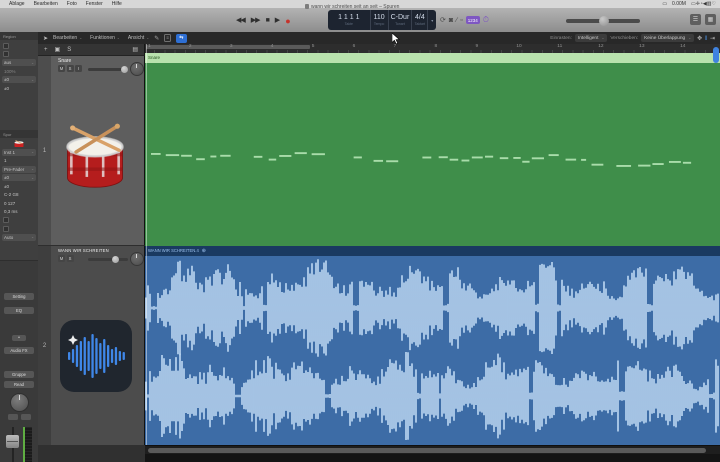  What do you see at coordinates (443, 20) in the screenshot?
I see `cycle-icon: ⟳` at bounding box center [443, 20].